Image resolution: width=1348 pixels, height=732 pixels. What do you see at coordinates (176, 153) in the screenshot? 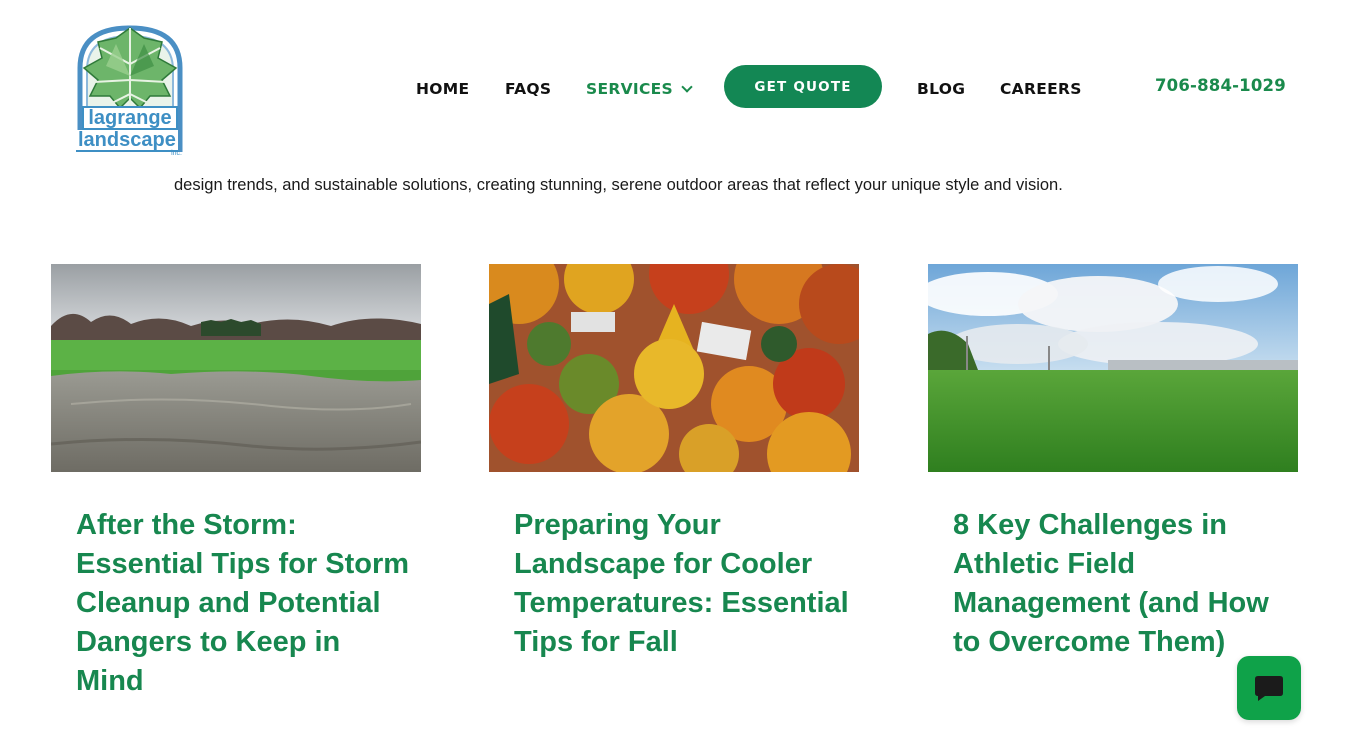
I see `logo-text-suffix: inc.` at bounding box center [176, 153].